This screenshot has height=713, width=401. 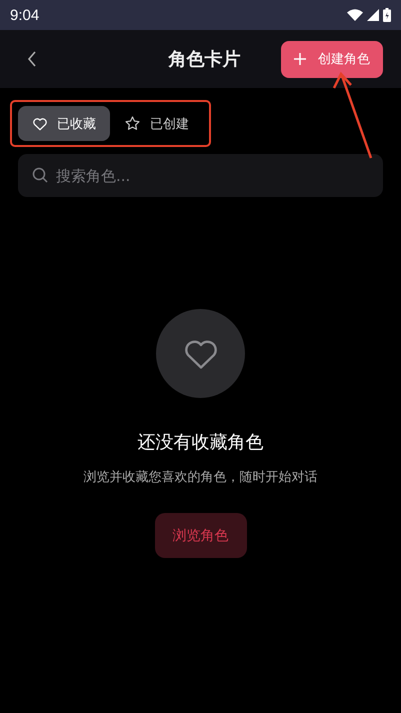 I want to click on search-icon, so click(x=40, y=175).